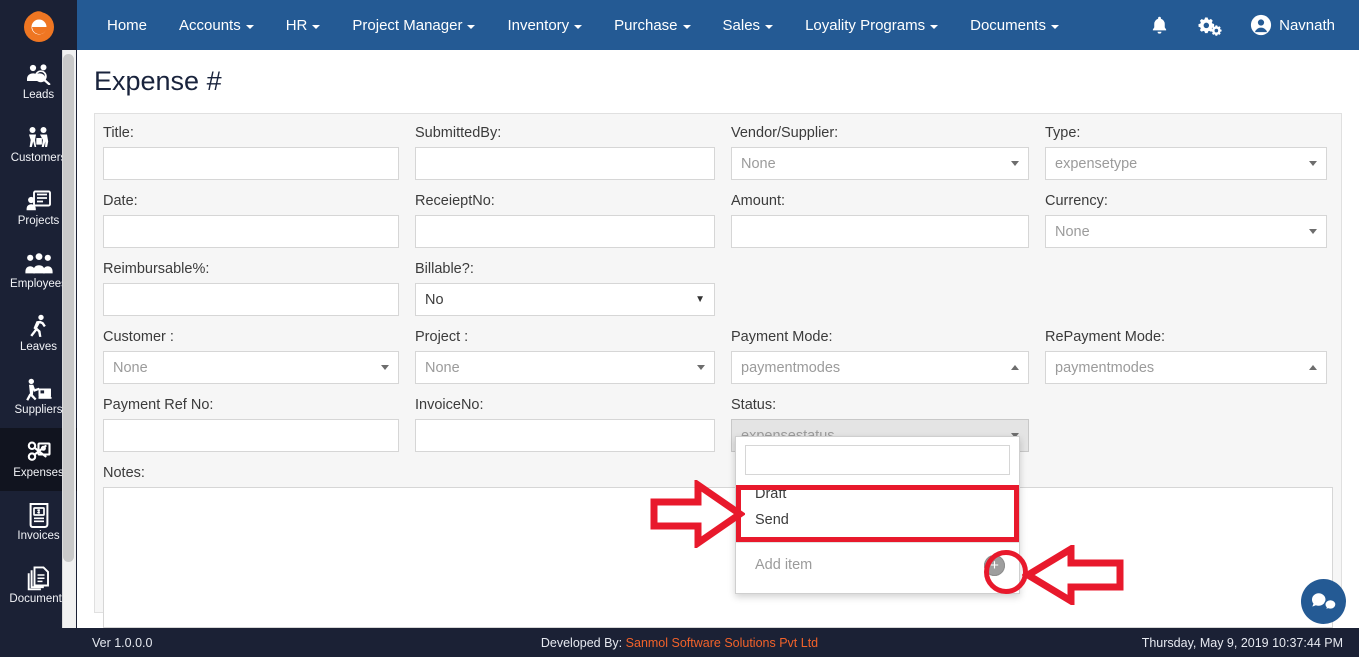 The image size is (1359, 657). What do you see at coordinates (68, 308) in the screenshot?
I see `sidebar-scrollbar-thumb` at bounding box center [68, 308].